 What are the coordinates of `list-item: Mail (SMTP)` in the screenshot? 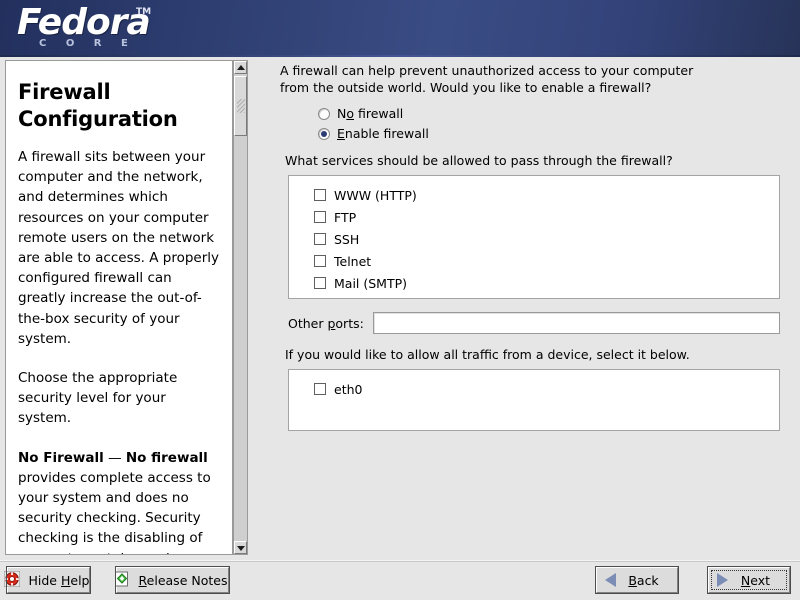 It's located at (534, 283).